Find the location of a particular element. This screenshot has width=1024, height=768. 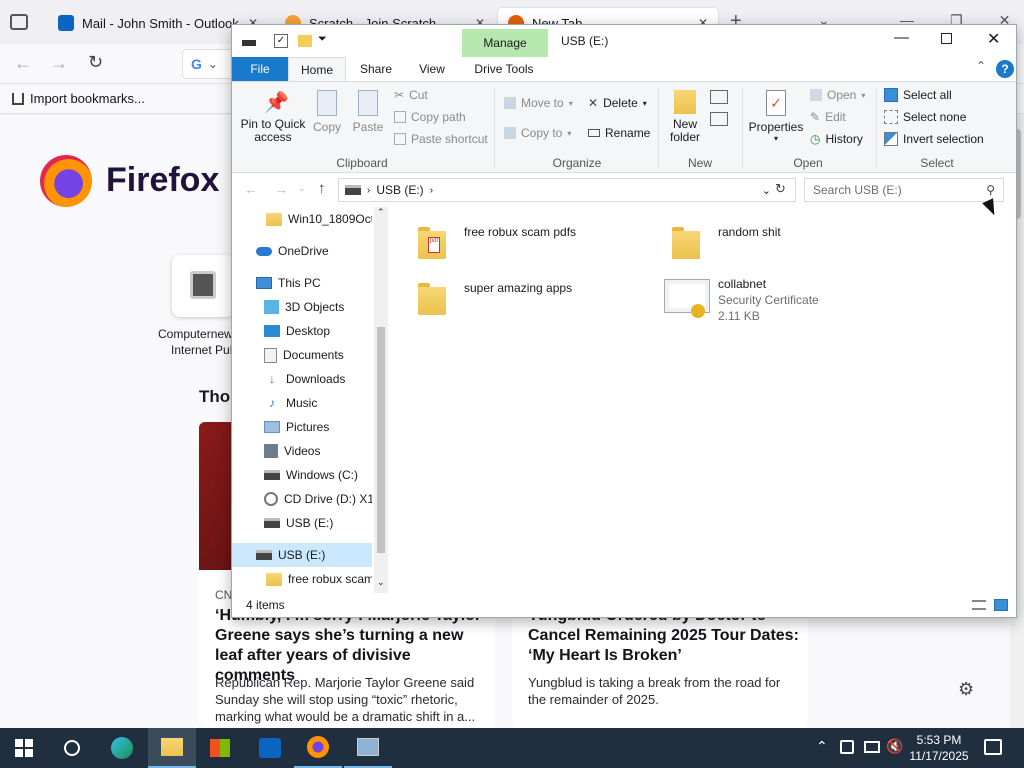

up-icon: ↑ is located at coordinates (322, 188).